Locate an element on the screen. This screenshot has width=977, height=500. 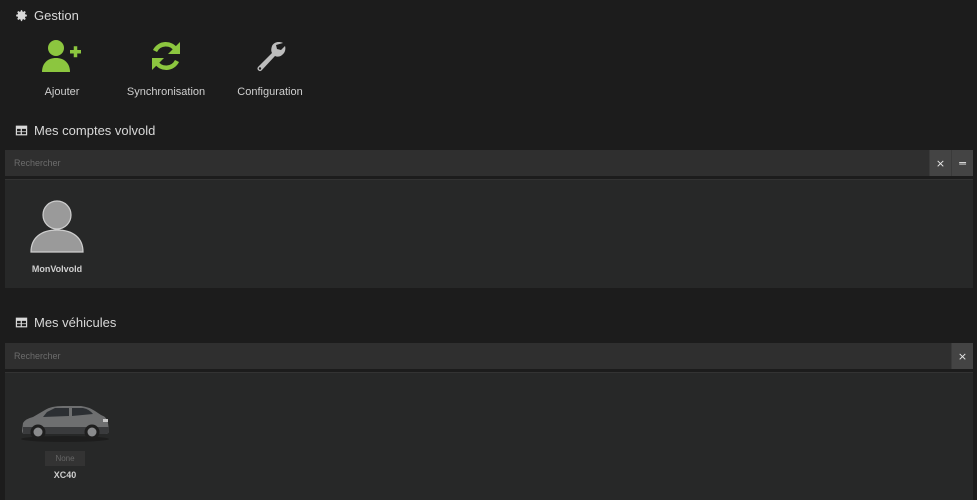
comptes-clear-search-button: × is located at coordinates (940, 163).